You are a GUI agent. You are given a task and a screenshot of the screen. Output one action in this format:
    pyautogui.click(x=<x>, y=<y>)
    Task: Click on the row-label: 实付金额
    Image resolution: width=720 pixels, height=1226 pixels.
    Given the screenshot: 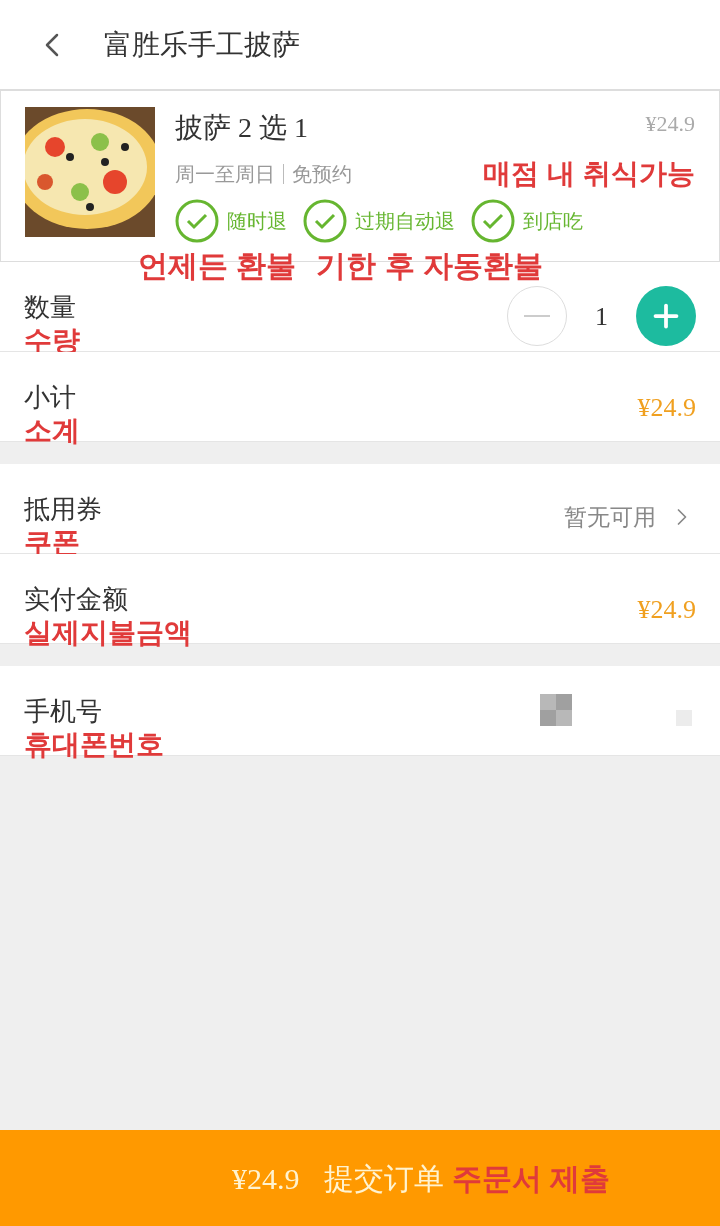 What is the action you would take?
    pyautogui.click(x=76, y=599)
    